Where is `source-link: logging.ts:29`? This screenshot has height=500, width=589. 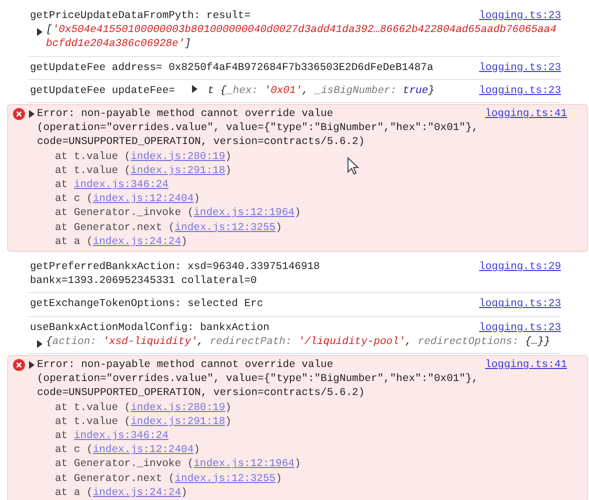
source-link: logging.ts:29 is located at coordinates (520, 267).